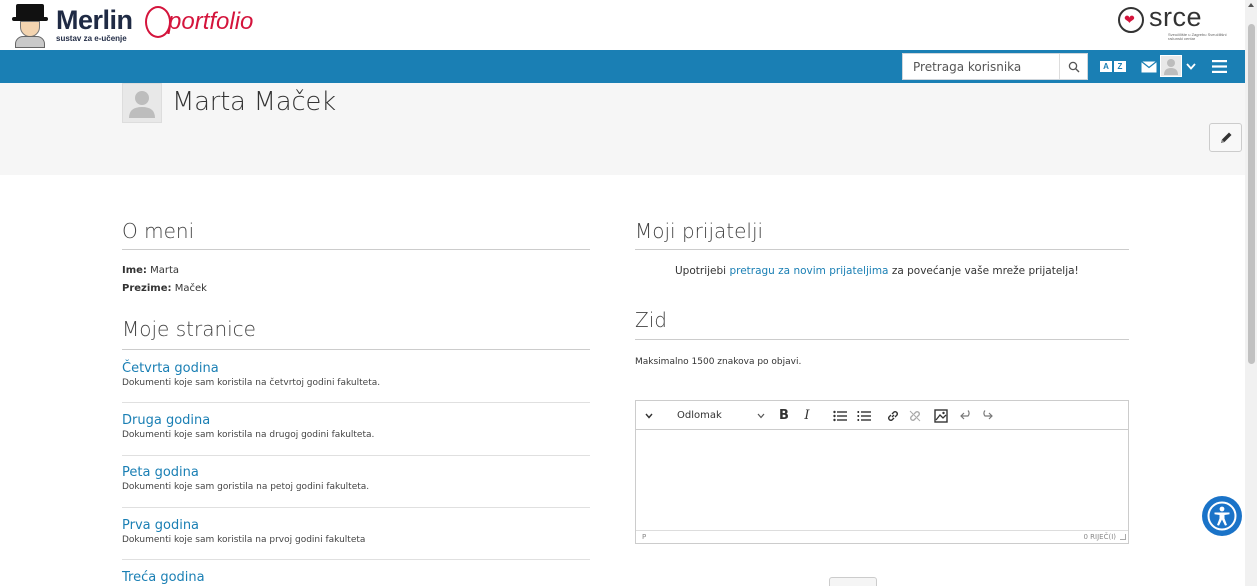 This screenshot has width=1257, height=586. Describe the element at coordinates (853, 581) in the screenshot. I see `post-button` at that location.